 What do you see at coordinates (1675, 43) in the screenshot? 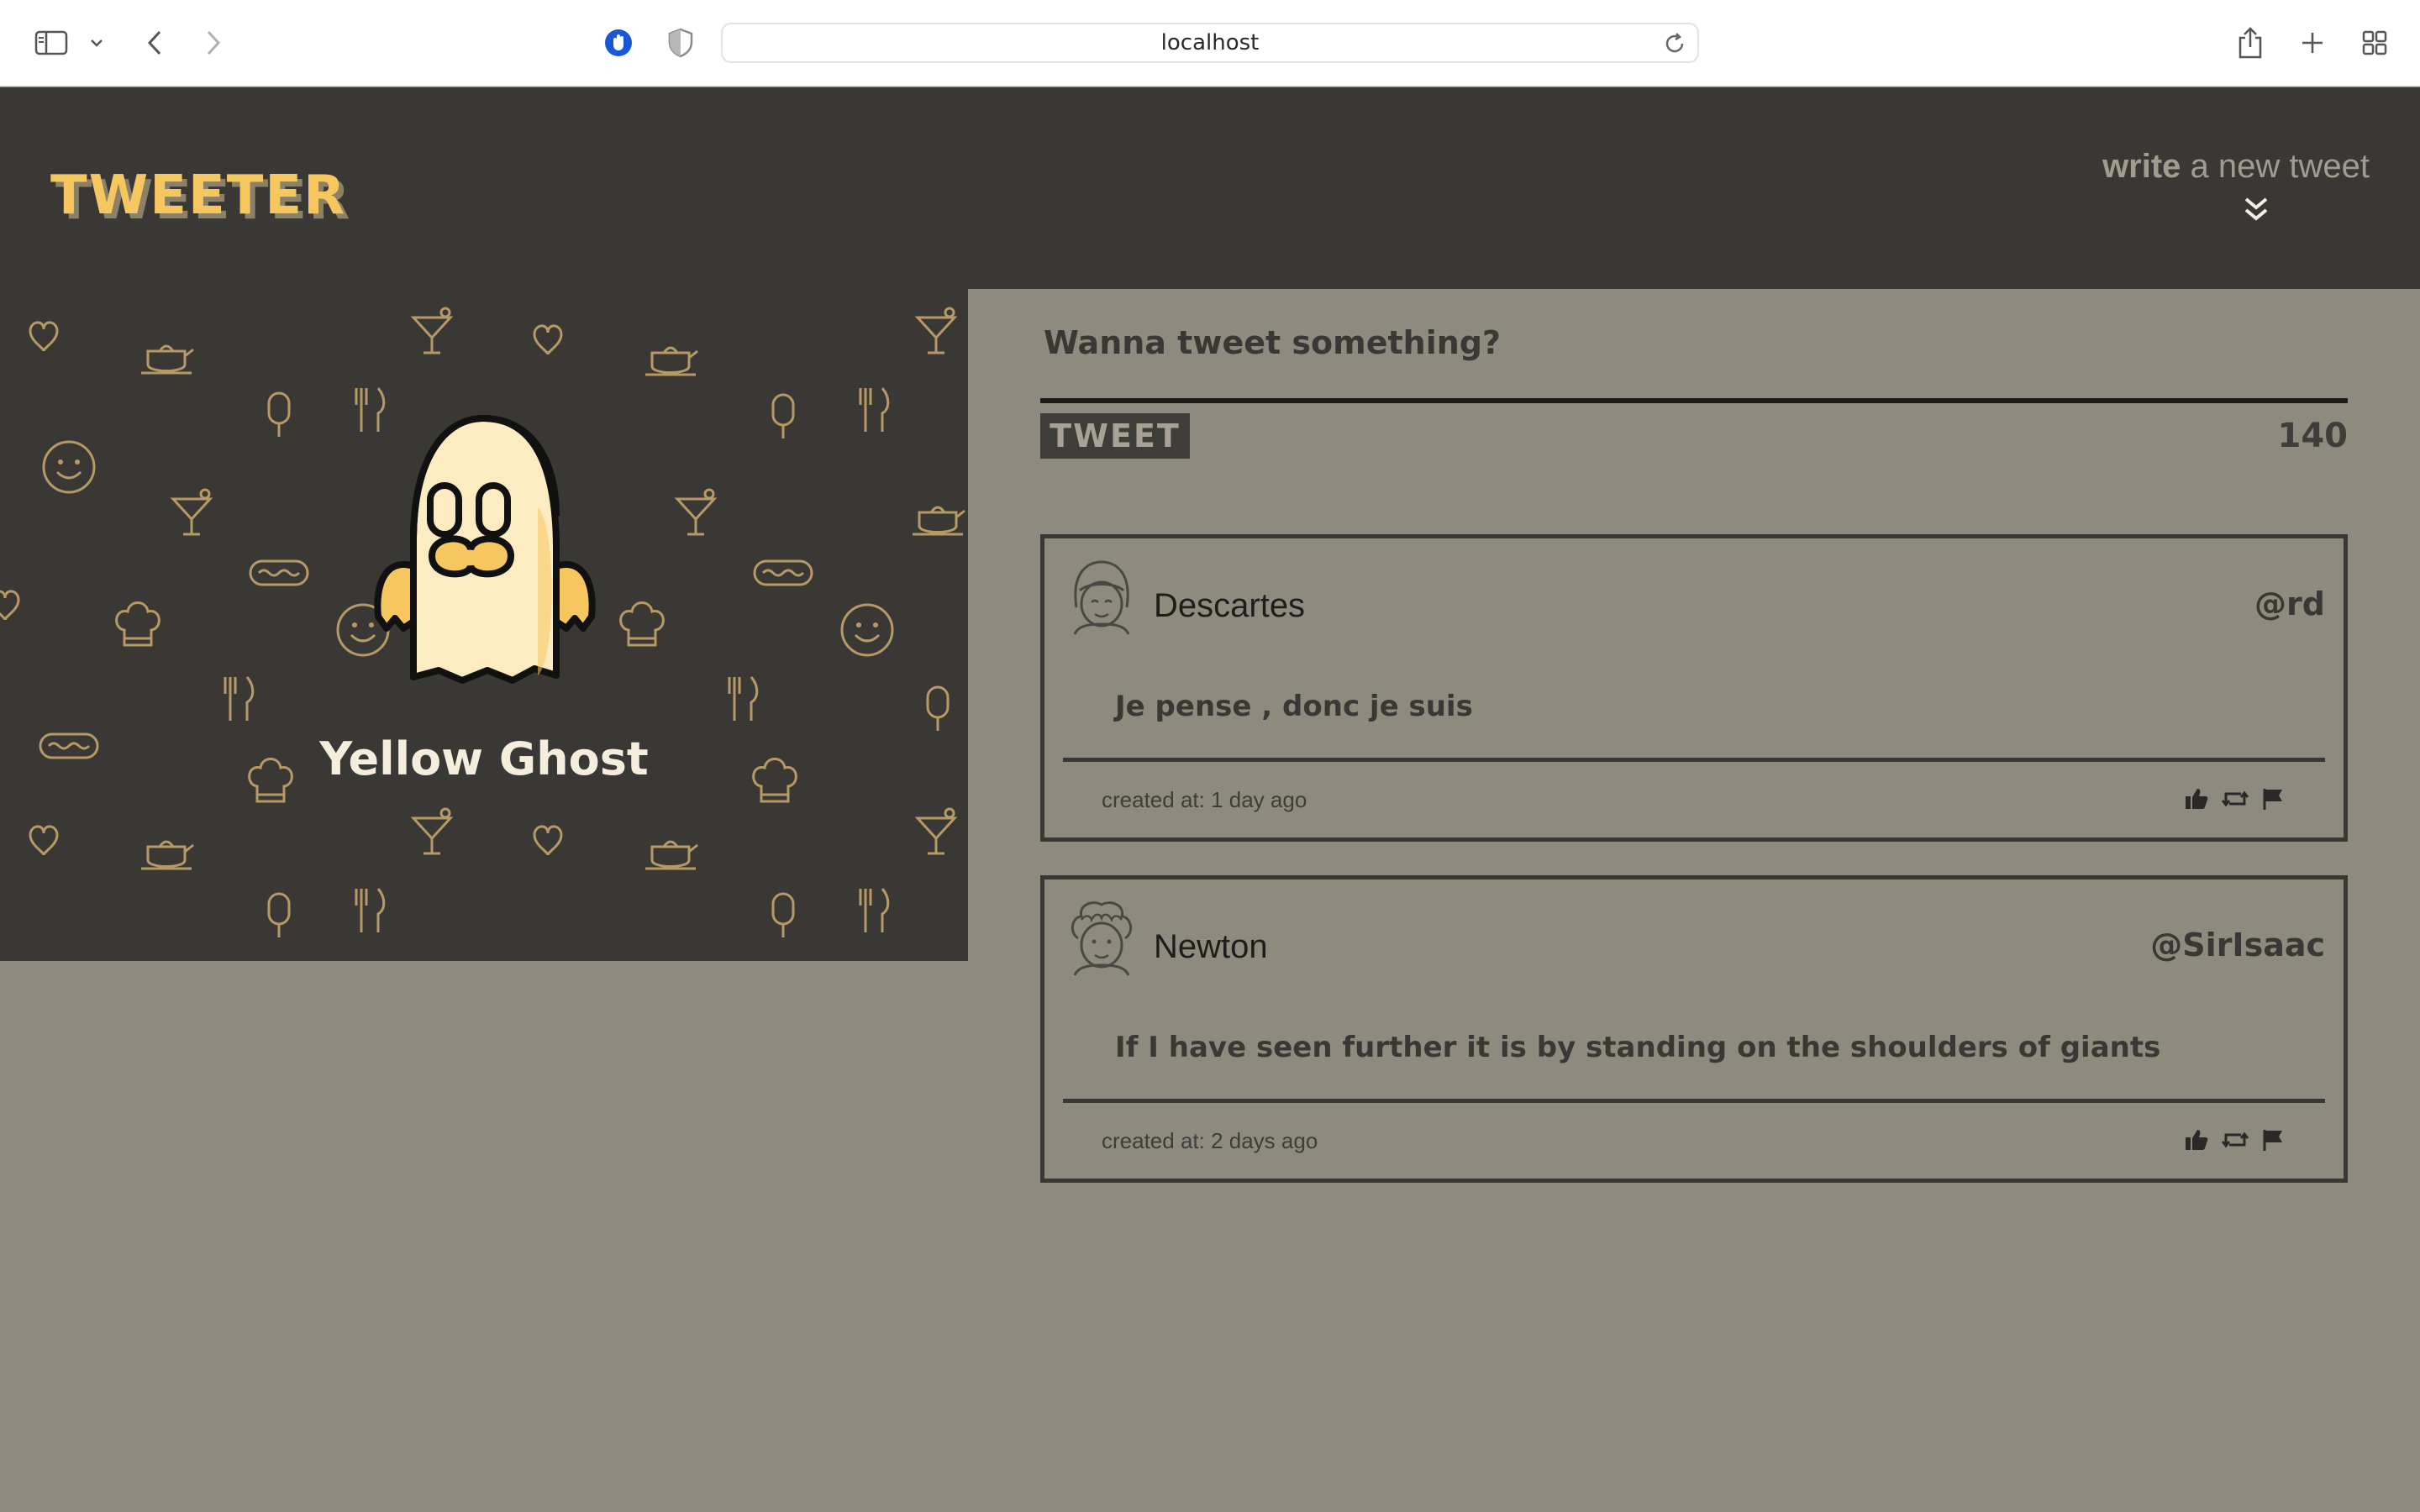
I see `reload-icon` at bounding box center [1675, 43].